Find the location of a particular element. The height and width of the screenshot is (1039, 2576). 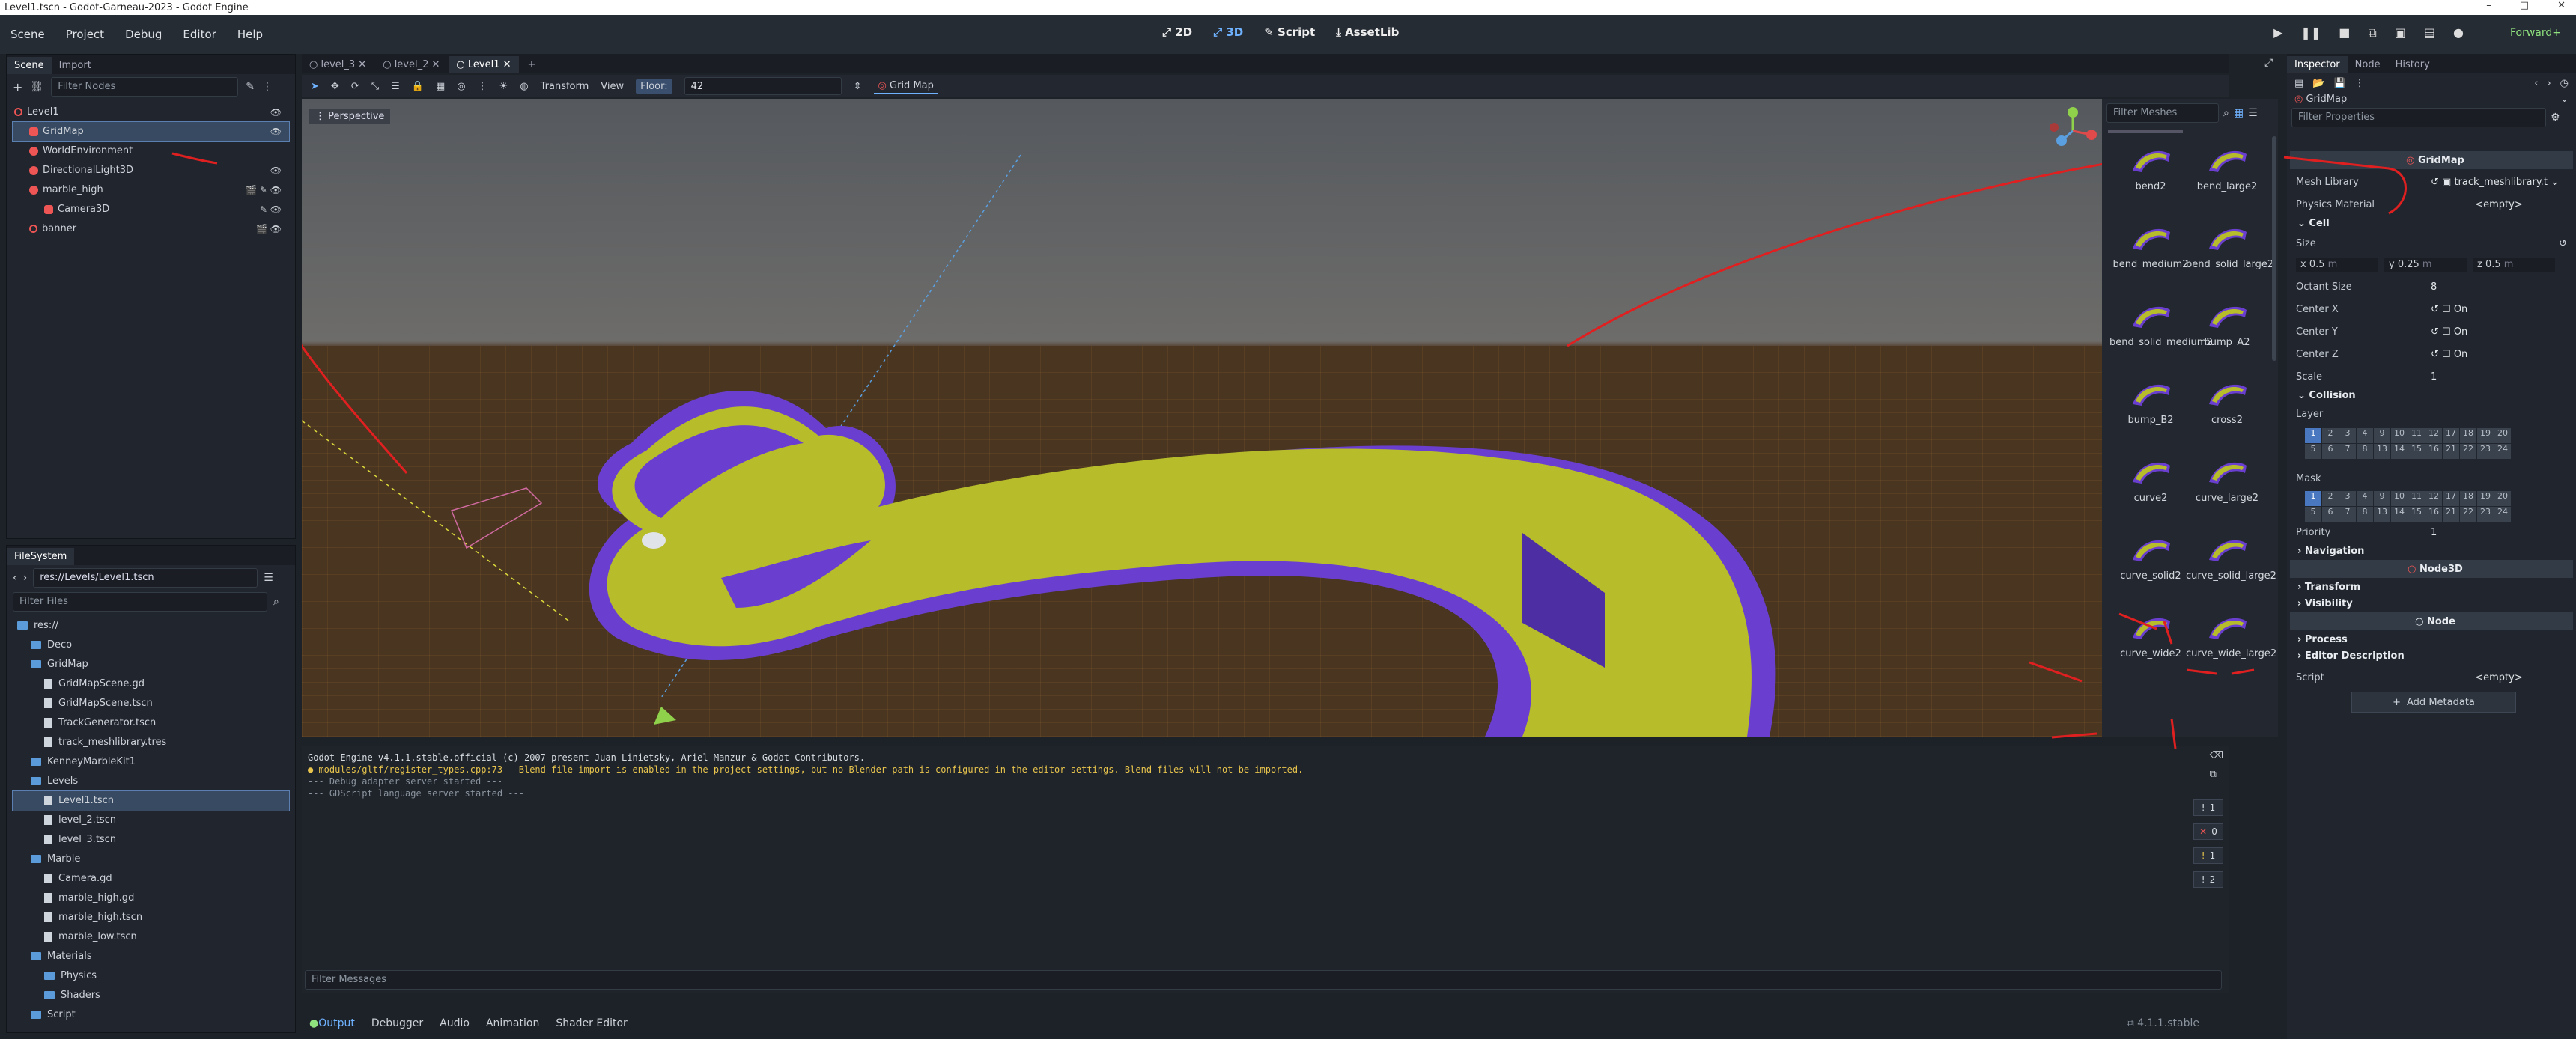

resource-menu-icon: ⋮ is located at coordinates (2360, 83).